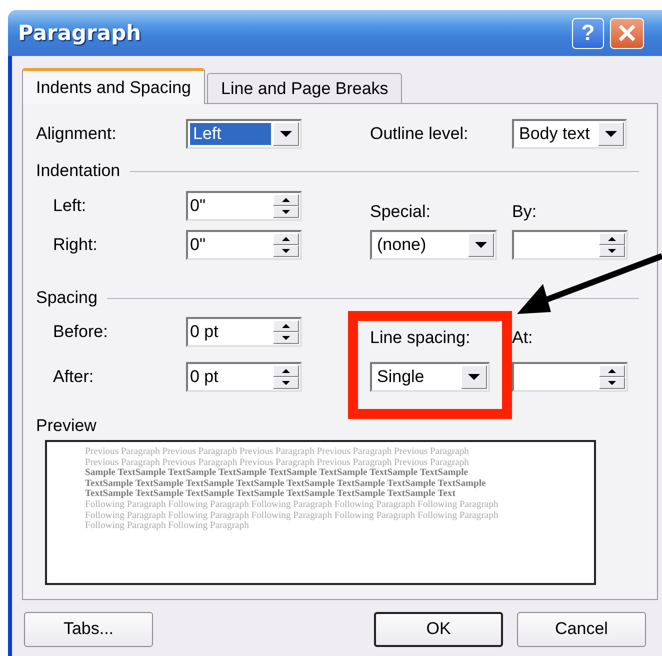  Describe the element at coordinates (421, 338) in the screenshot. I see `field-label: Line spacing:` at that location.